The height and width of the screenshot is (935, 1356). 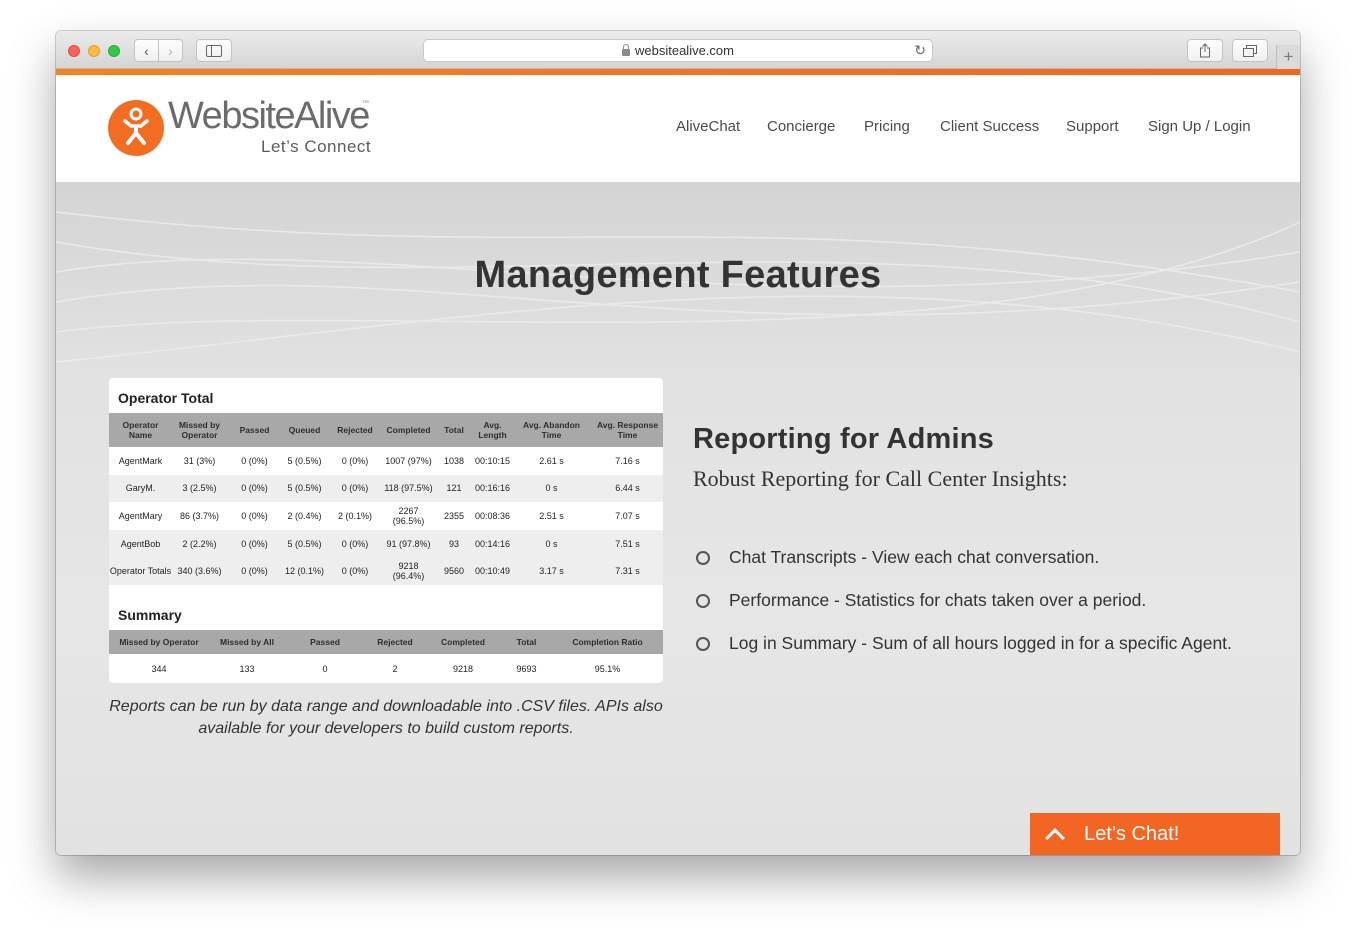 What do you see at coordinates (801, 126) in the screenshot?
I see `nav-concierge: Concierge` at bounding box center [801, 126].